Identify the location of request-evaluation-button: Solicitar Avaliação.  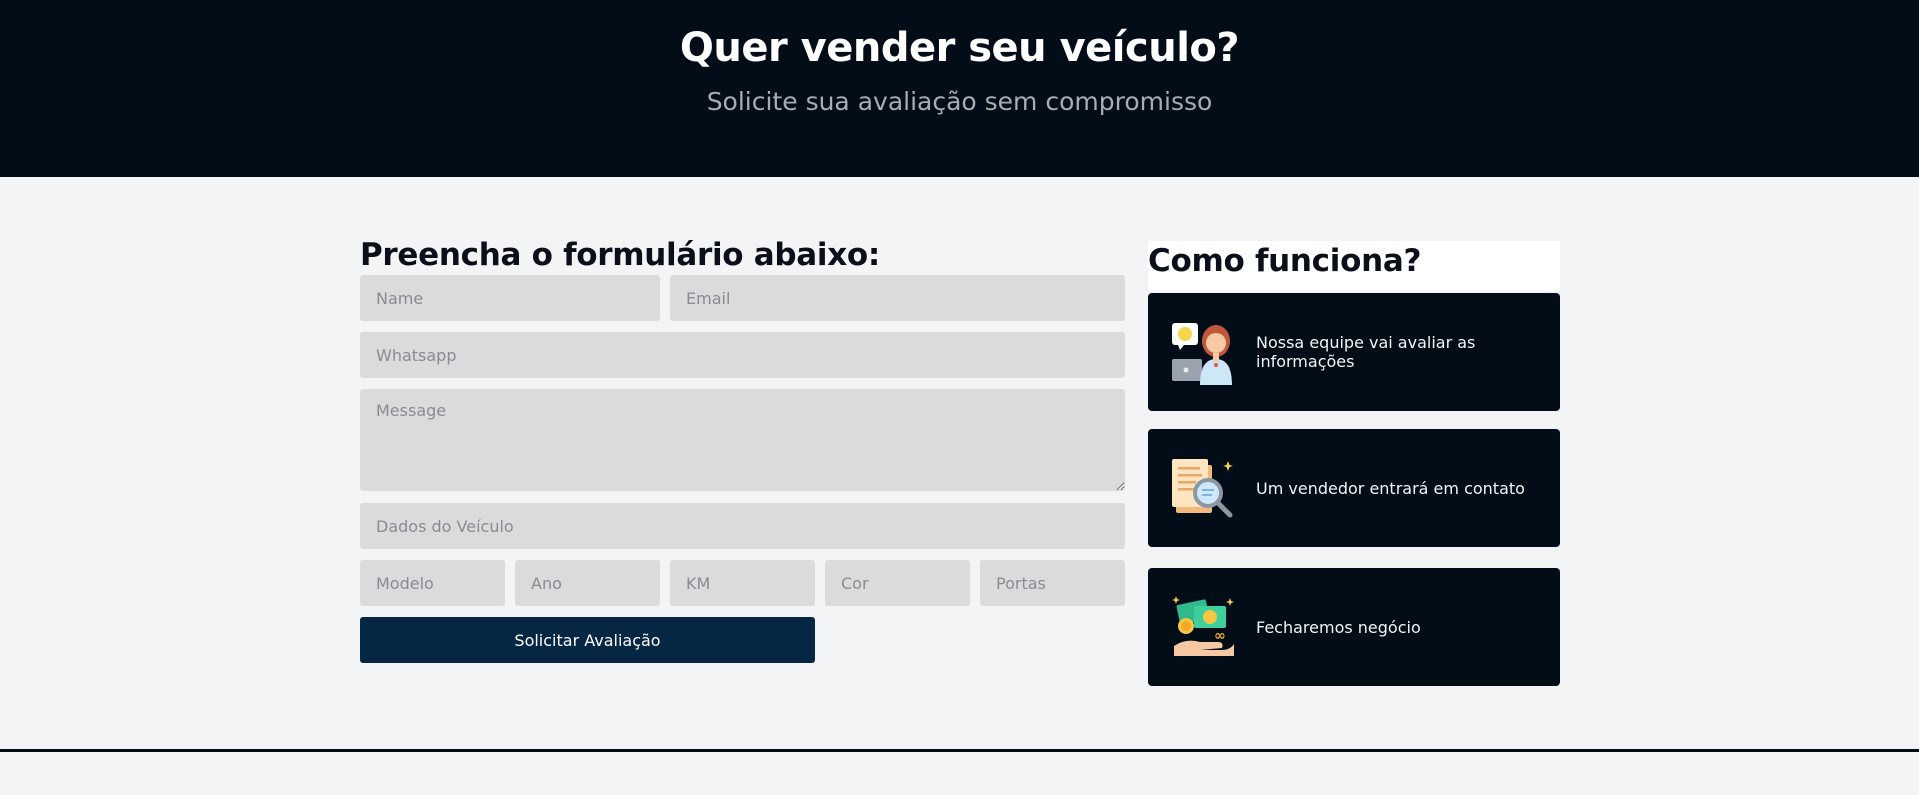
(587, 640).